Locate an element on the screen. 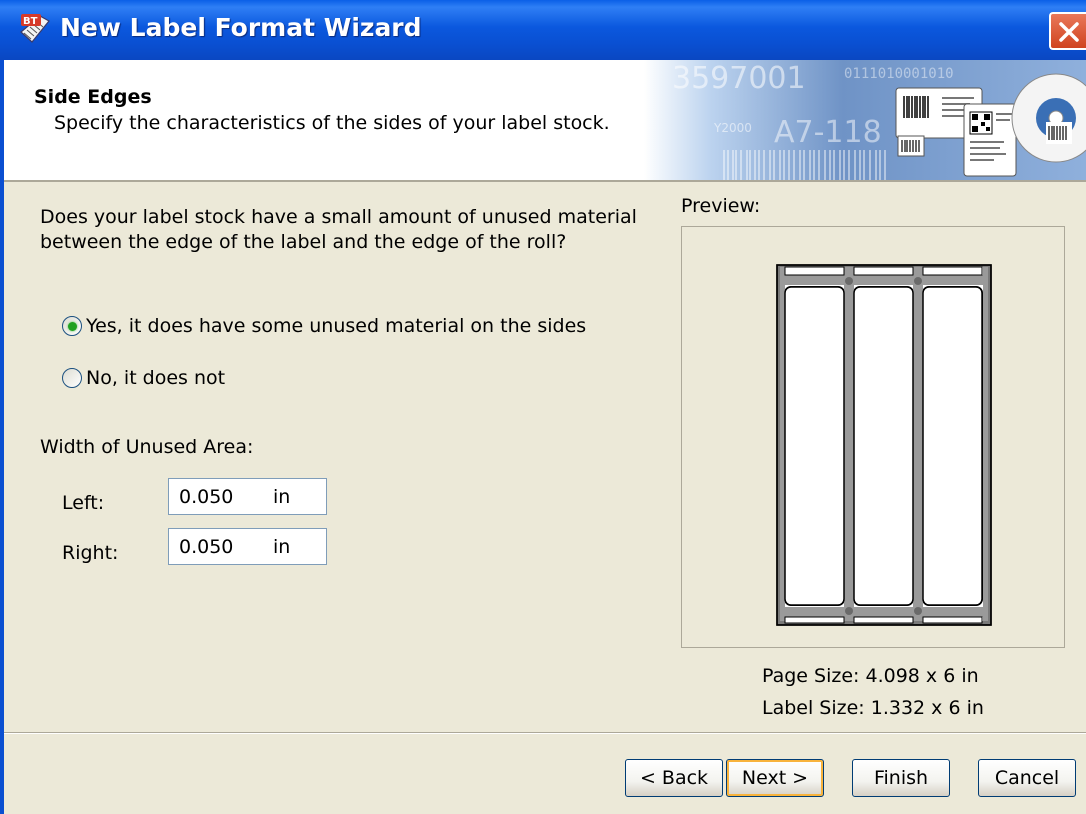 The image size is (1086, 814). right-width-value: 0.050 is located at coordinates (206, 547).